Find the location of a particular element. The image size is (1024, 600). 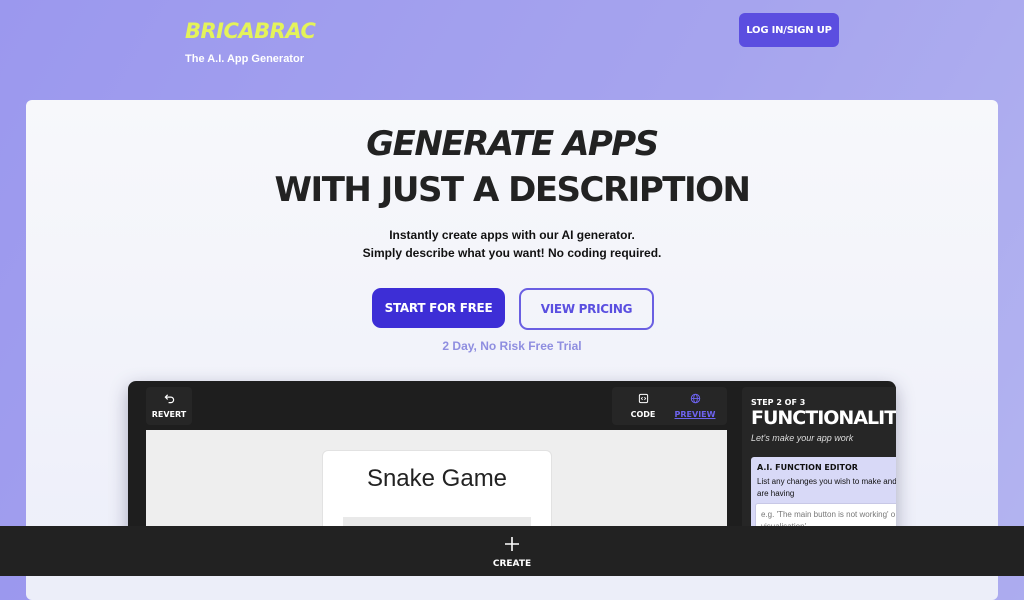

panel-title: FUNCTIONALITY is located at coordinates (823, 418).